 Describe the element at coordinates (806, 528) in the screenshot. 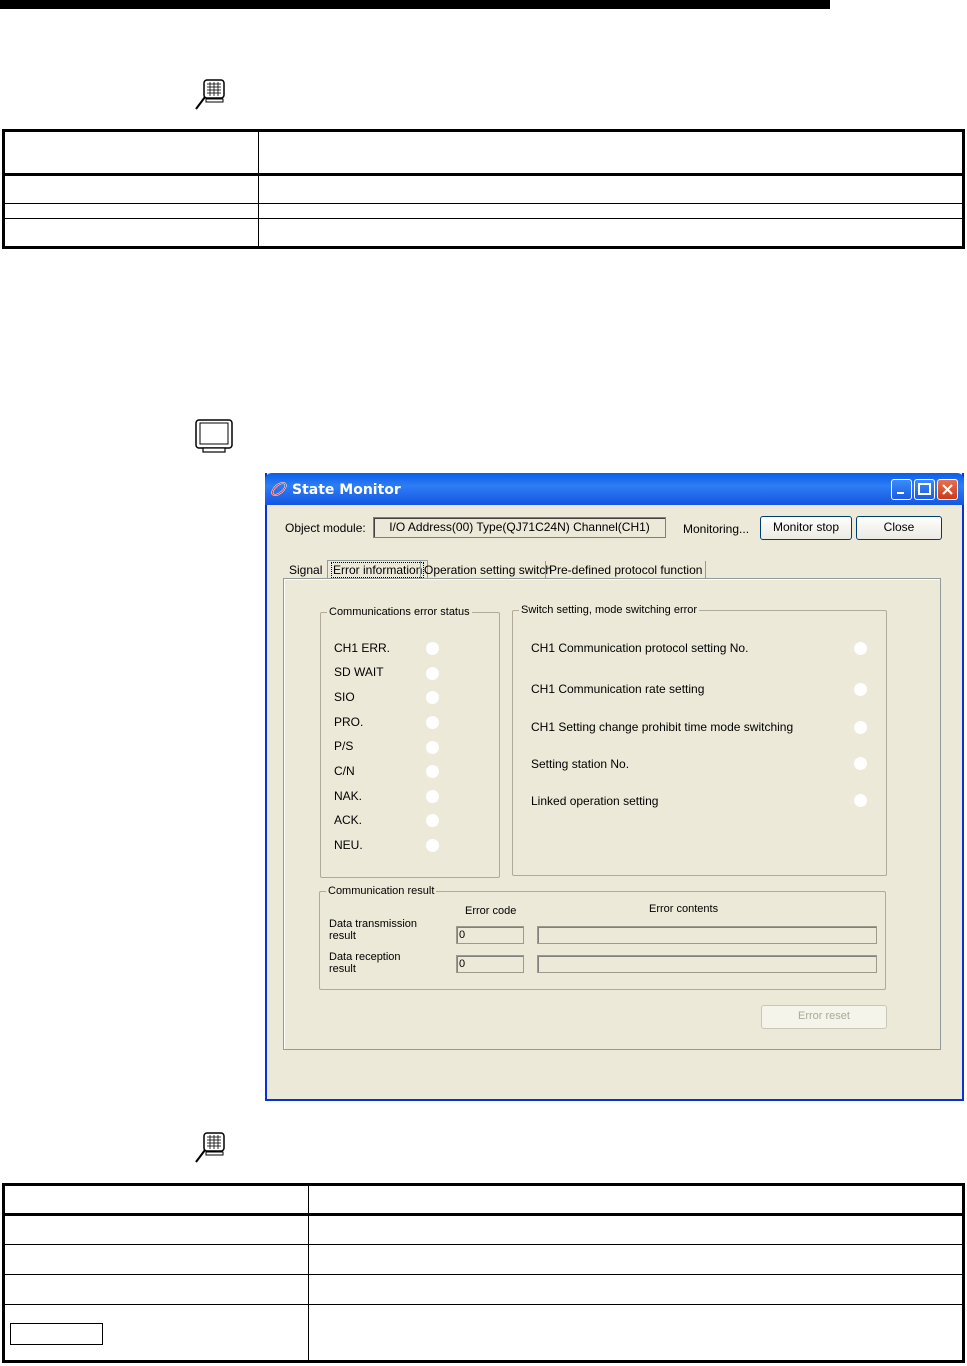

I see `monitor-stop-button: Monitor stop` at that location.